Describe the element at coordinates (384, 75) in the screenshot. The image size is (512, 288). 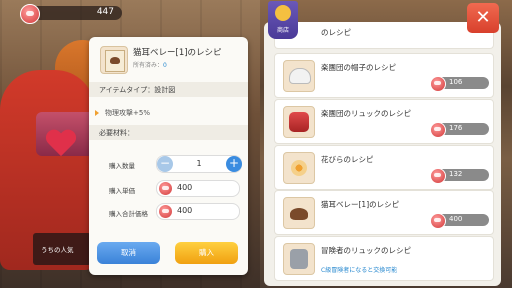
I see `list-item: 楽團団の帽子のレシピ 106` at that location.